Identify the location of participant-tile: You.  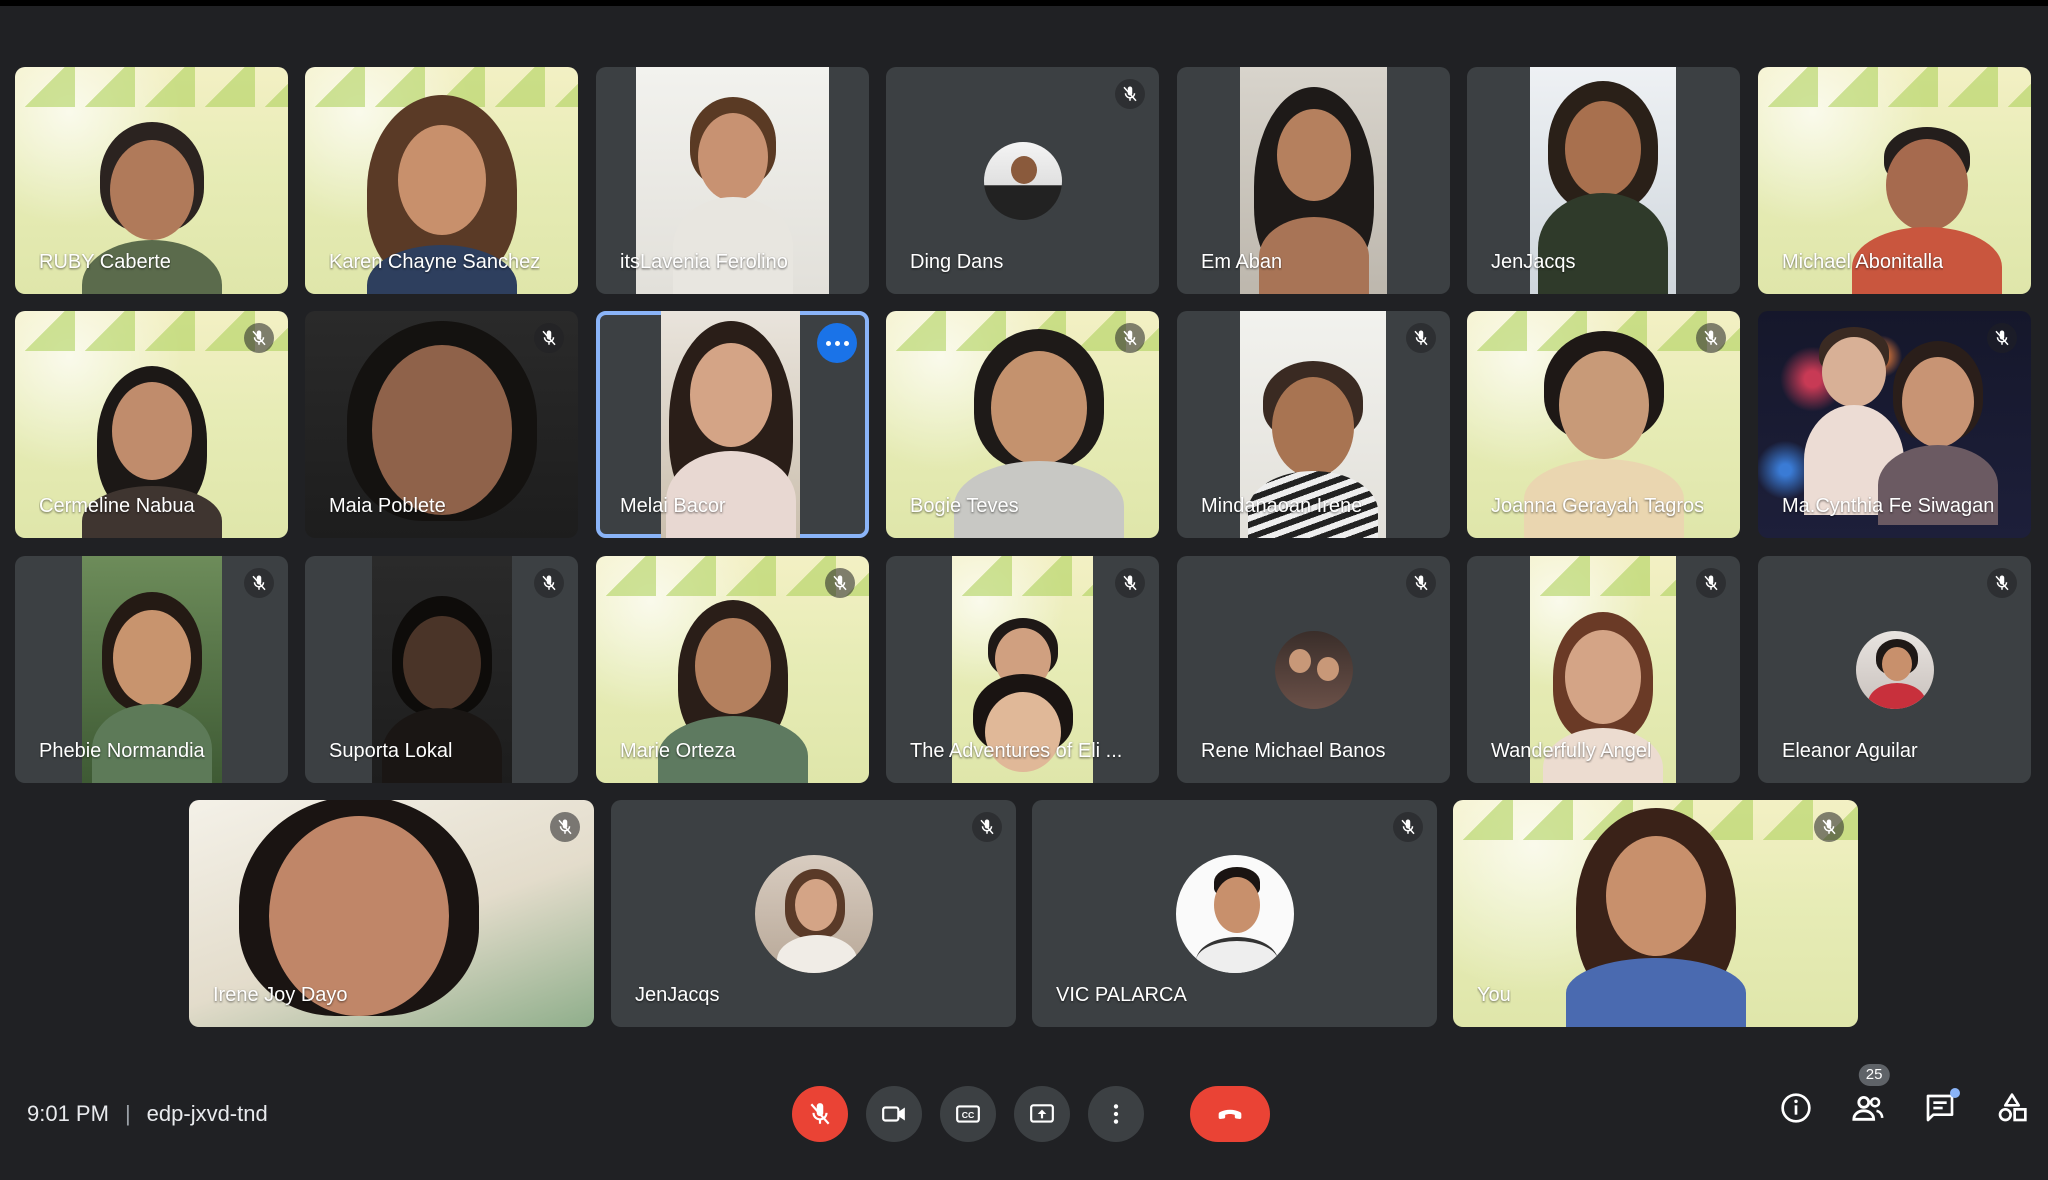
(1655, 913).